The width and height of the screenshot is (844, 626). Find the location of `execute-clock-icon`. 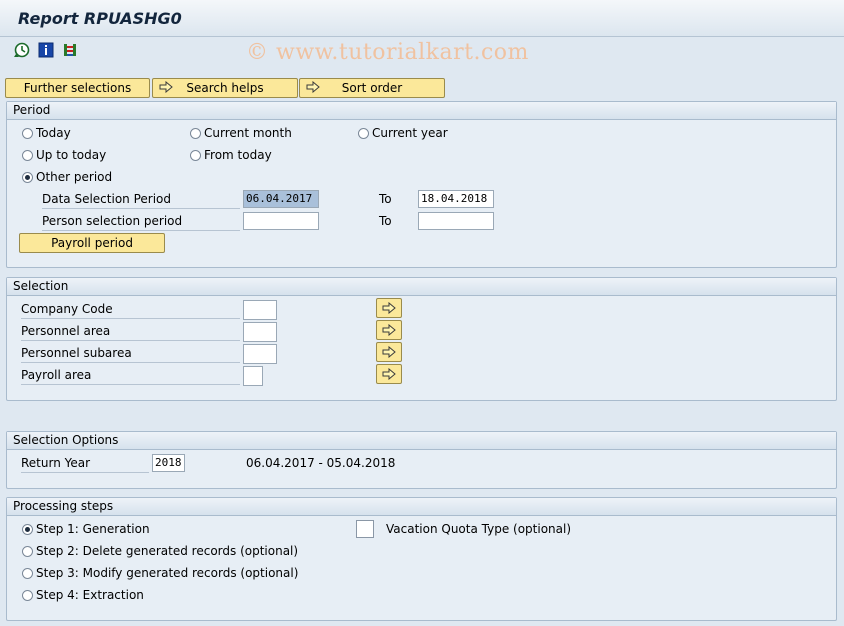

execute-clock-icon is located at coordinates (22, 50).